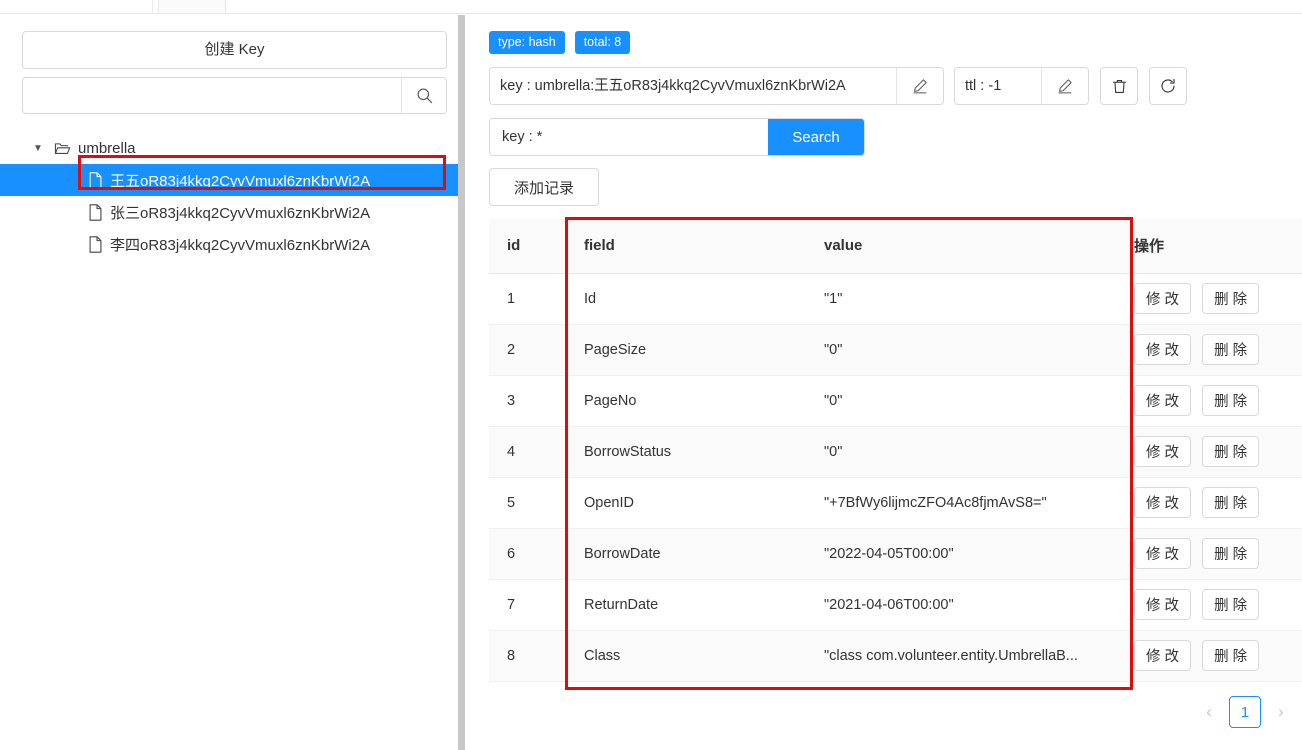  Describe the element at coordinates (527, 452) in the screenshot. I see `cell-id: 4` at that location.